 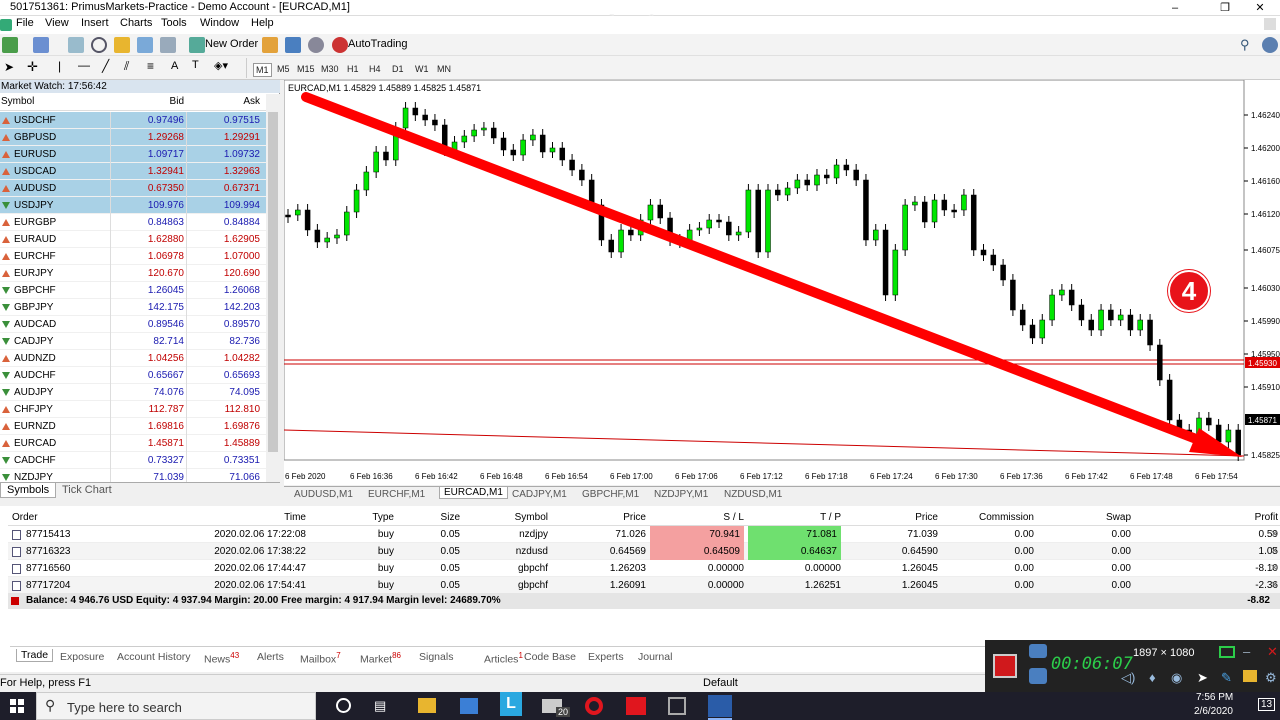 What do you see at coordinates (133, 307) in the screenshot?
I see `market-row-gbpjpy: GBPJPY 142.175 142.203` at bounding box center [133, 307].